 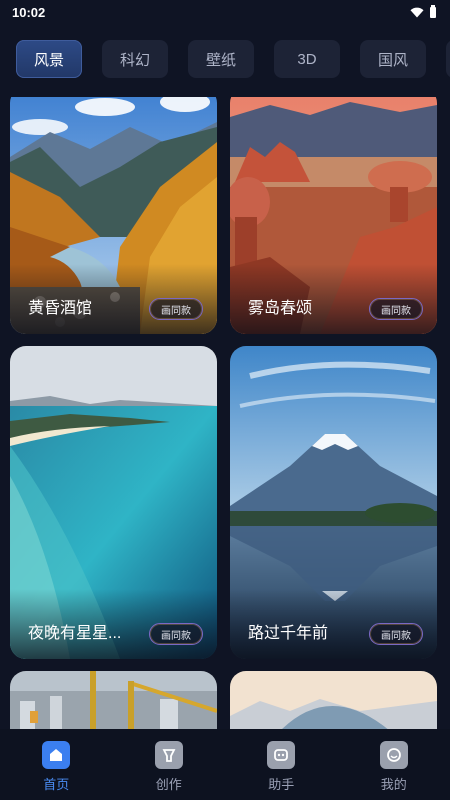 I want to click on battery-icon, so click(x=433, y=11).